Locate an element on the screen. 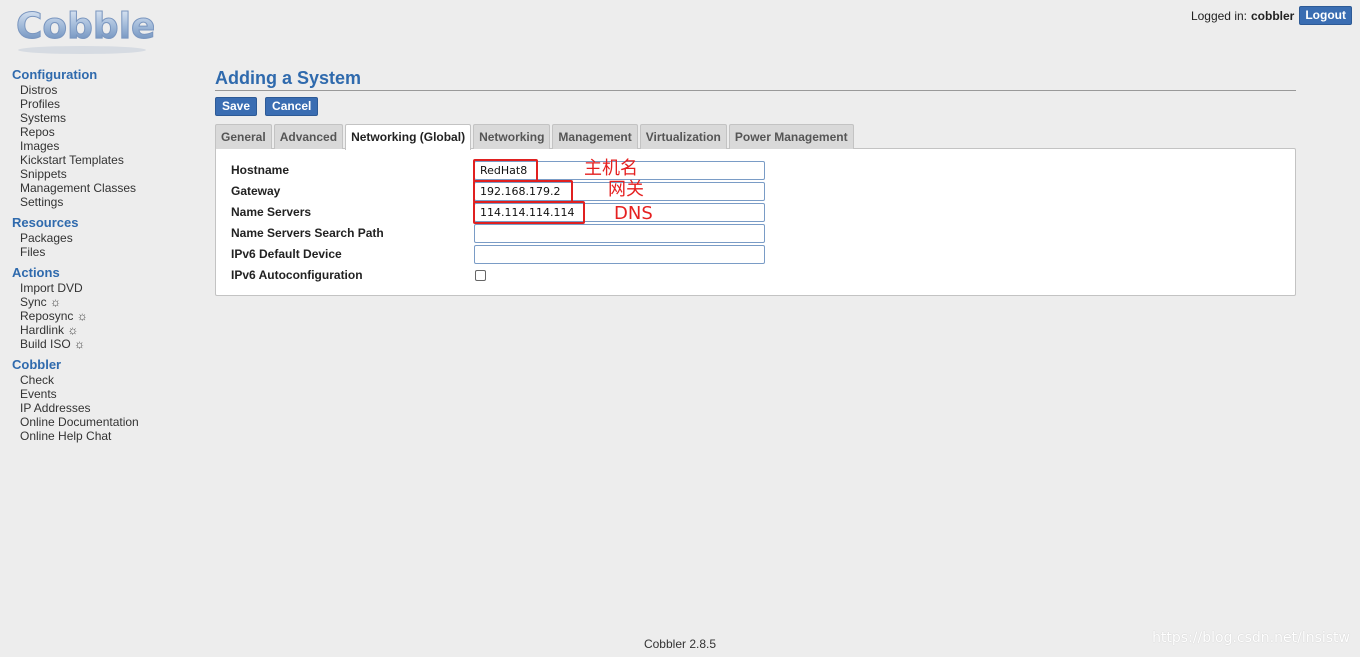  login-status: Logged in: cobbler Logout is located at coordinates (1271, 15).